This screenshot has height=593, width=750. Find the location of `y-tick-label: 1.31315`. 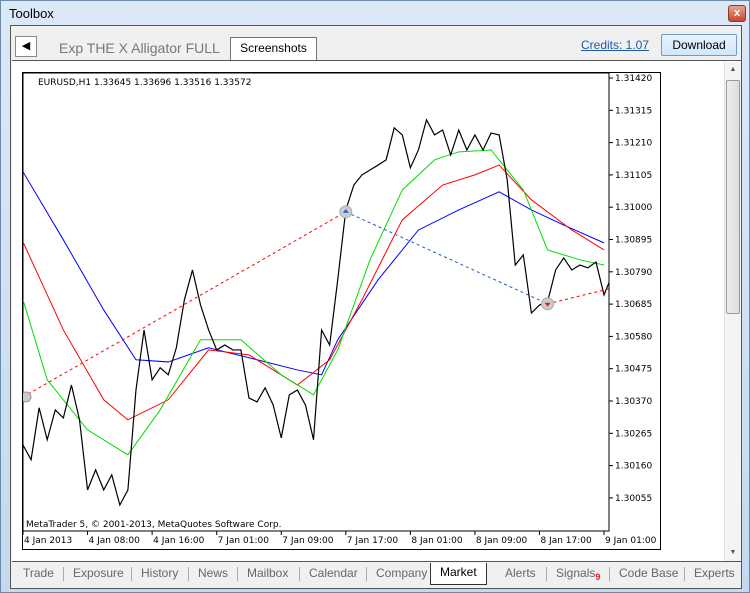

y-tick-label: 1.31315 is located at coordinates (633, 111).